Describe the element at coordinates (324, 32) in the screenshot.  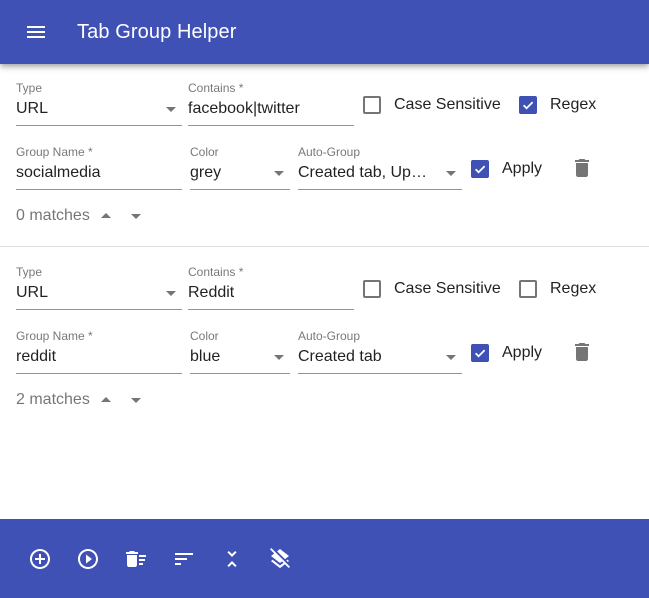
I see `app-bar: Tab Group Helper` at that location.